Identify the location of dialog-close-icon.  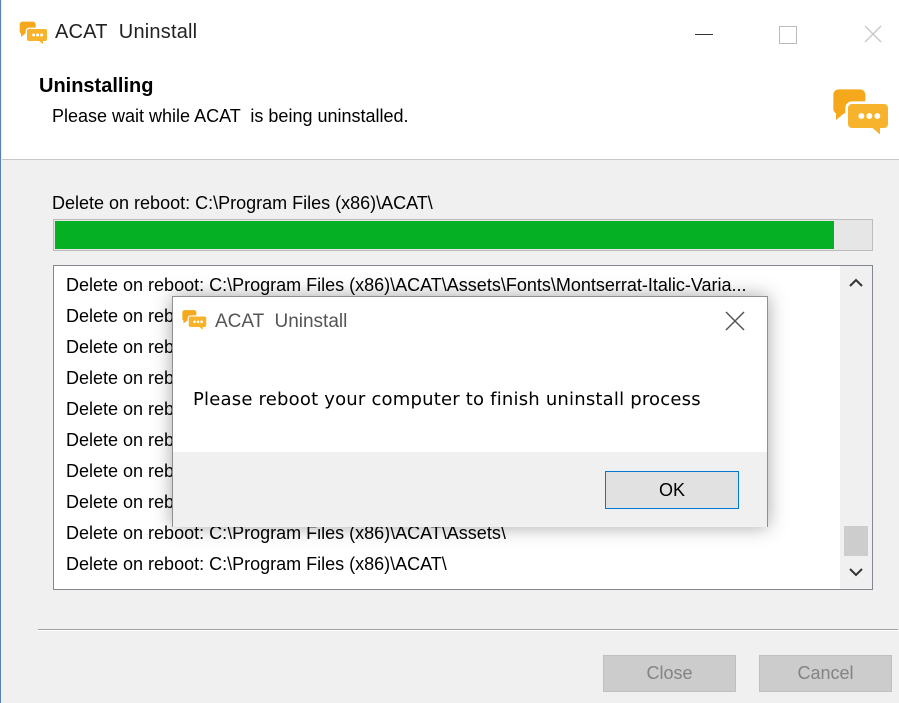
(735, 321).